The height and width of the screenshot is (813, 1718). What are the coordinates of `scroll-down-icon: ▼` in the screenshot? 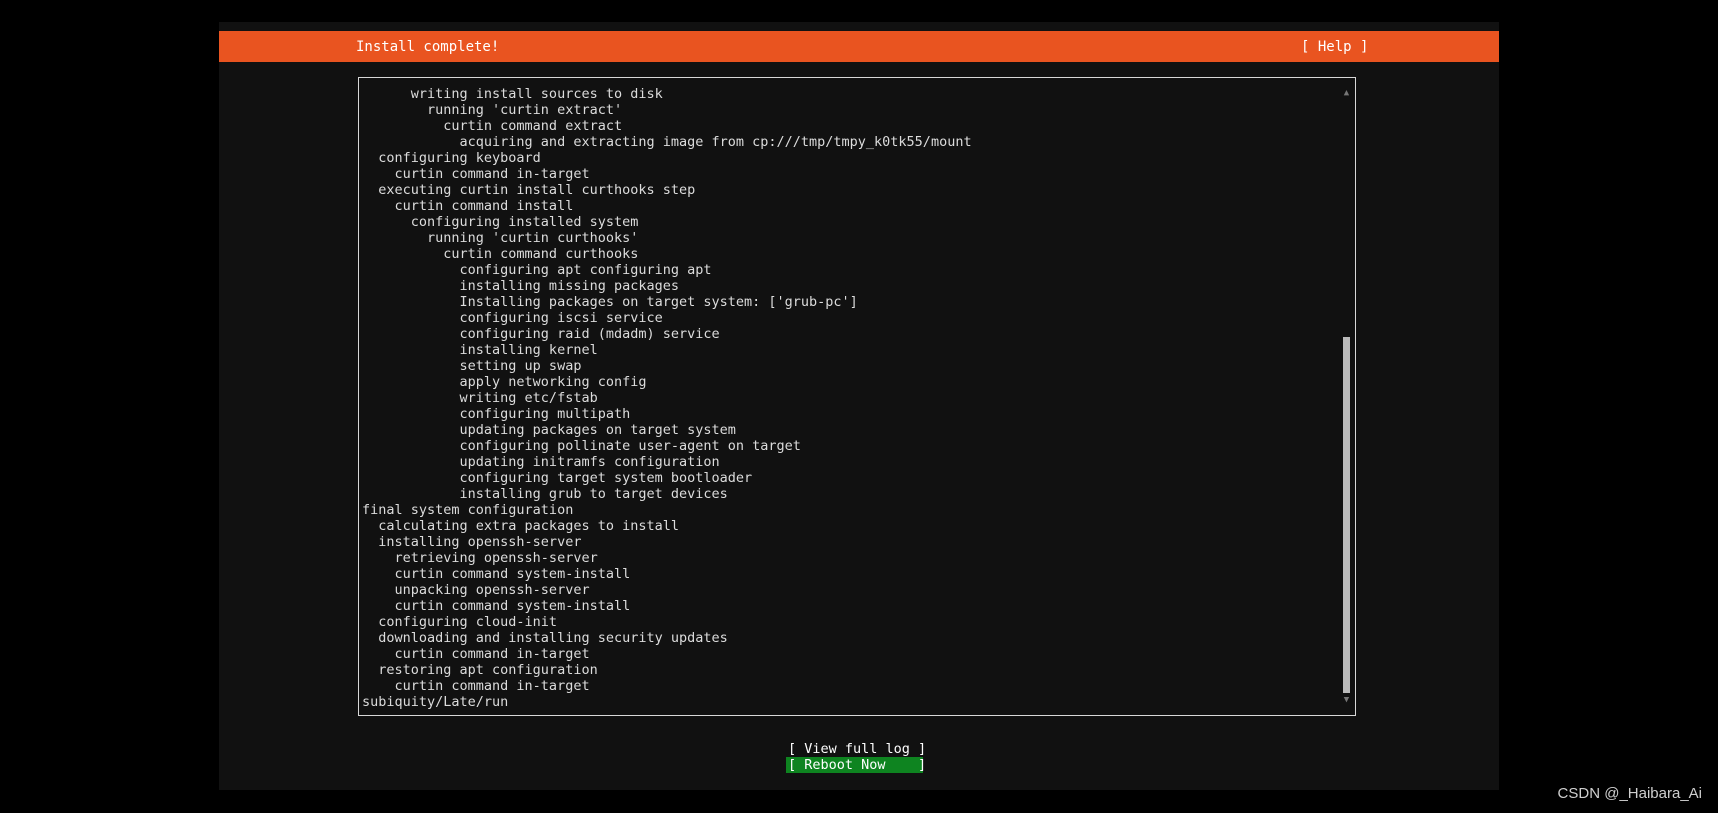 It's located at (1346, 700).